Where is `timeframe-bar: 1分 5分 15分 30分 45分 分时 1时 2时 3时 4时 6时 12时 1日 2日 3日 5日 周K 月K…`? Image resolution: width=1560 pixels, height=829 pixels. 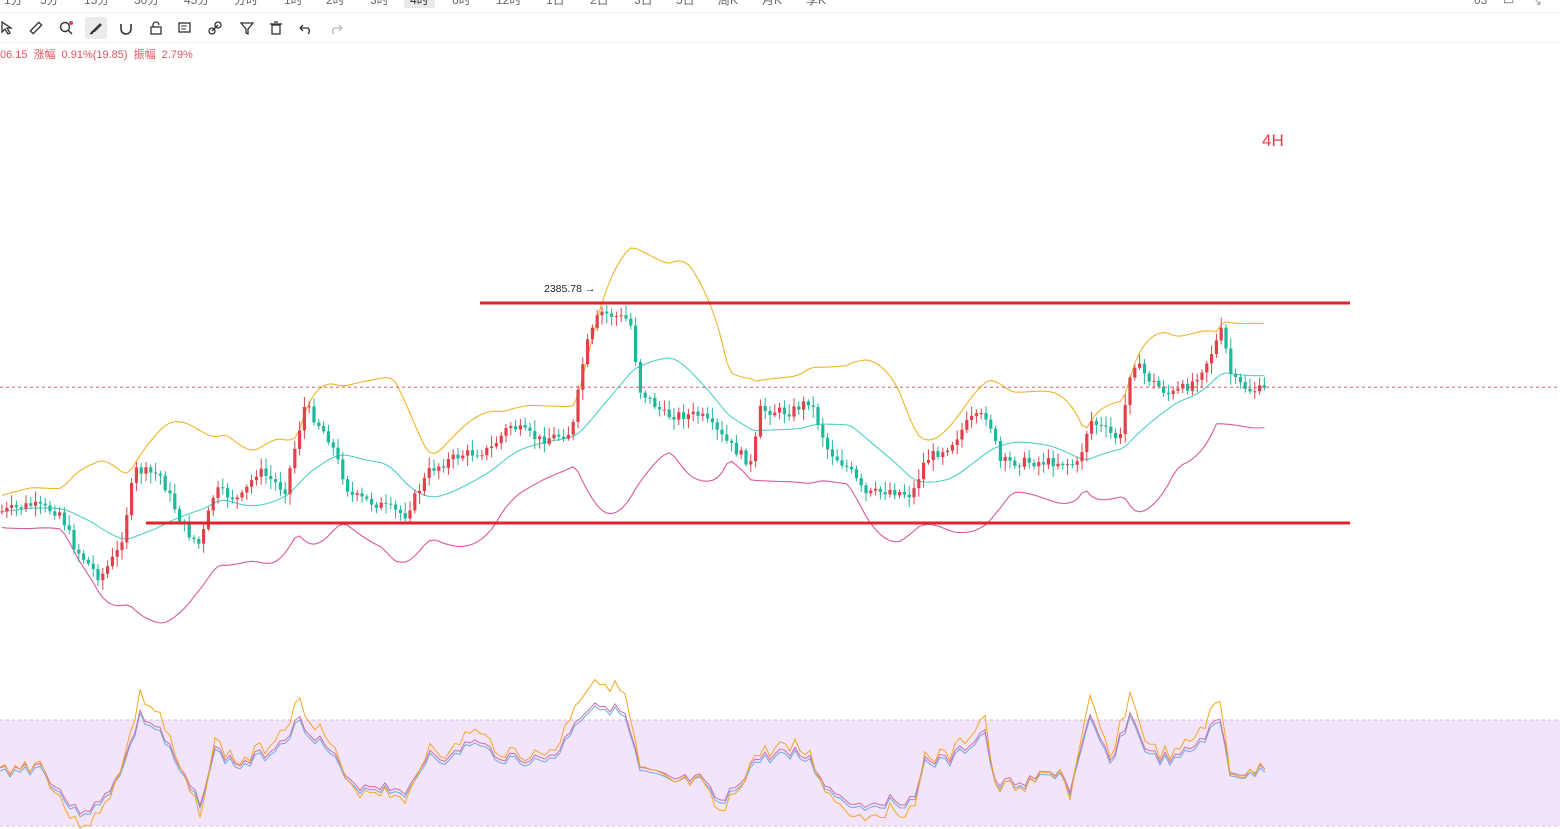
timeframe-bar: 1分 5分 15分 30分 45分 分时 1时 2时 3时 4时 6时 12时 1日 2日 3日 5日 周K 月K… is located at coordinates (780, 6).